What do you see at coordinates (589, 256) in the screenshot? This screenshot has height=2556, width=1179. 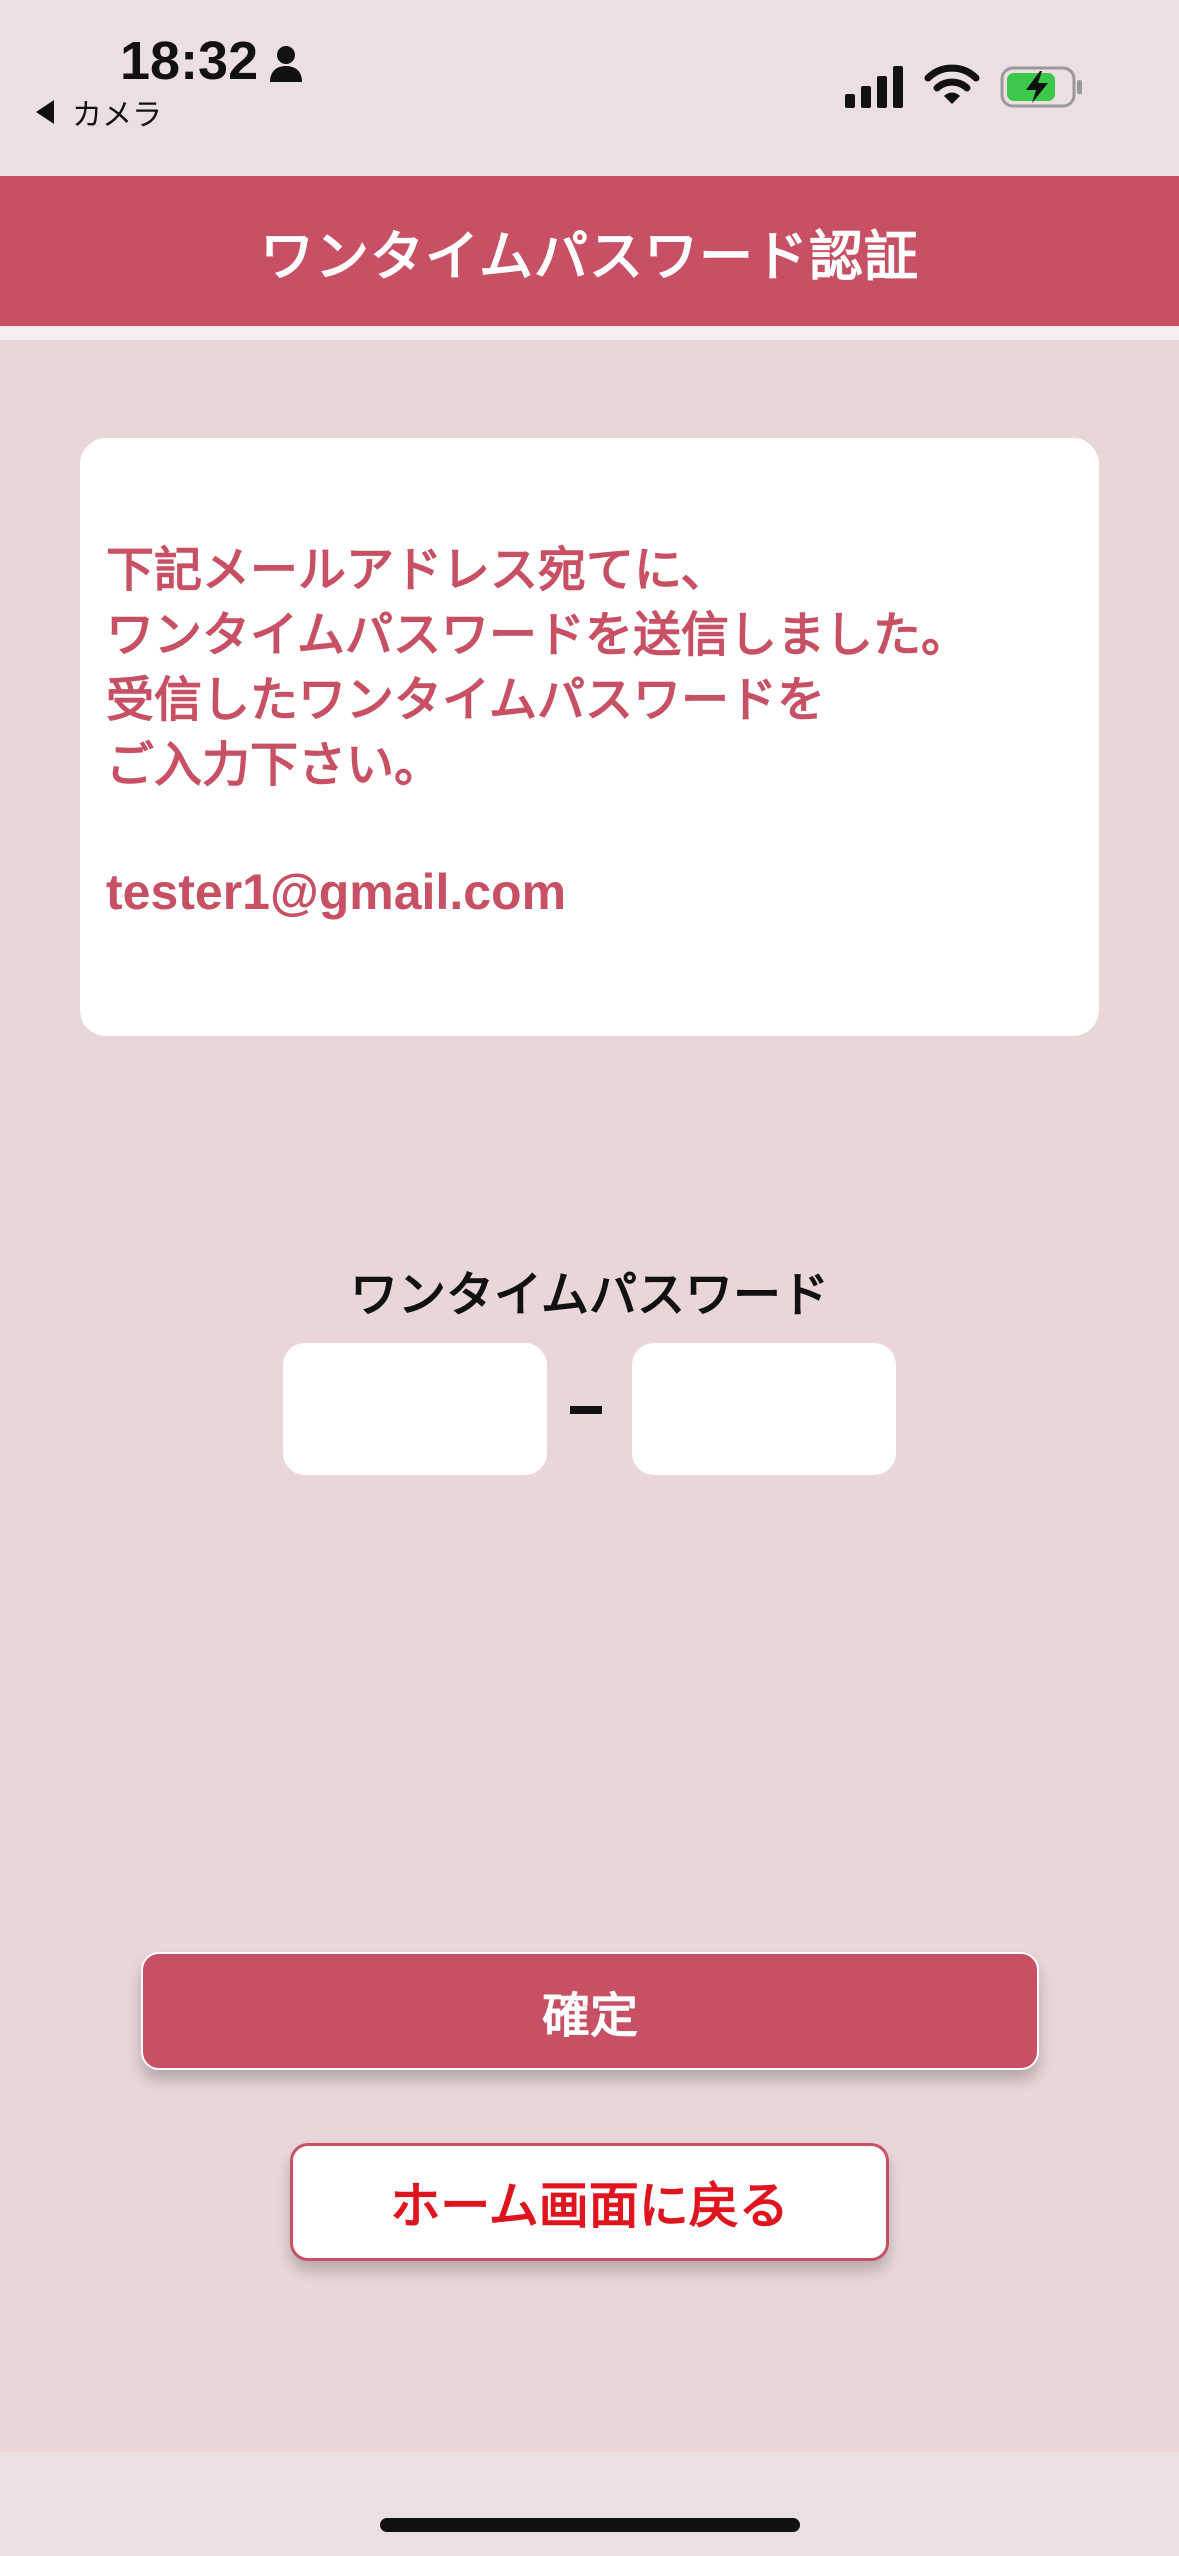 I see `page-title: ワンタイムパスワード認証` at bounding box center [589, 256].